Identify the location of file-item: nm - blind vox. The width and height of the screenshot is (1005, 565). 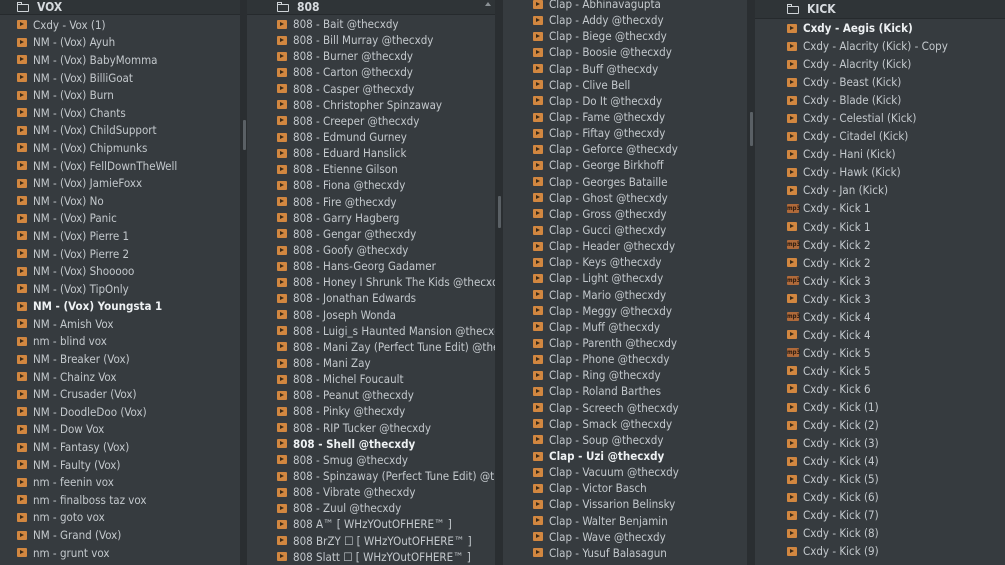
(128, 342).